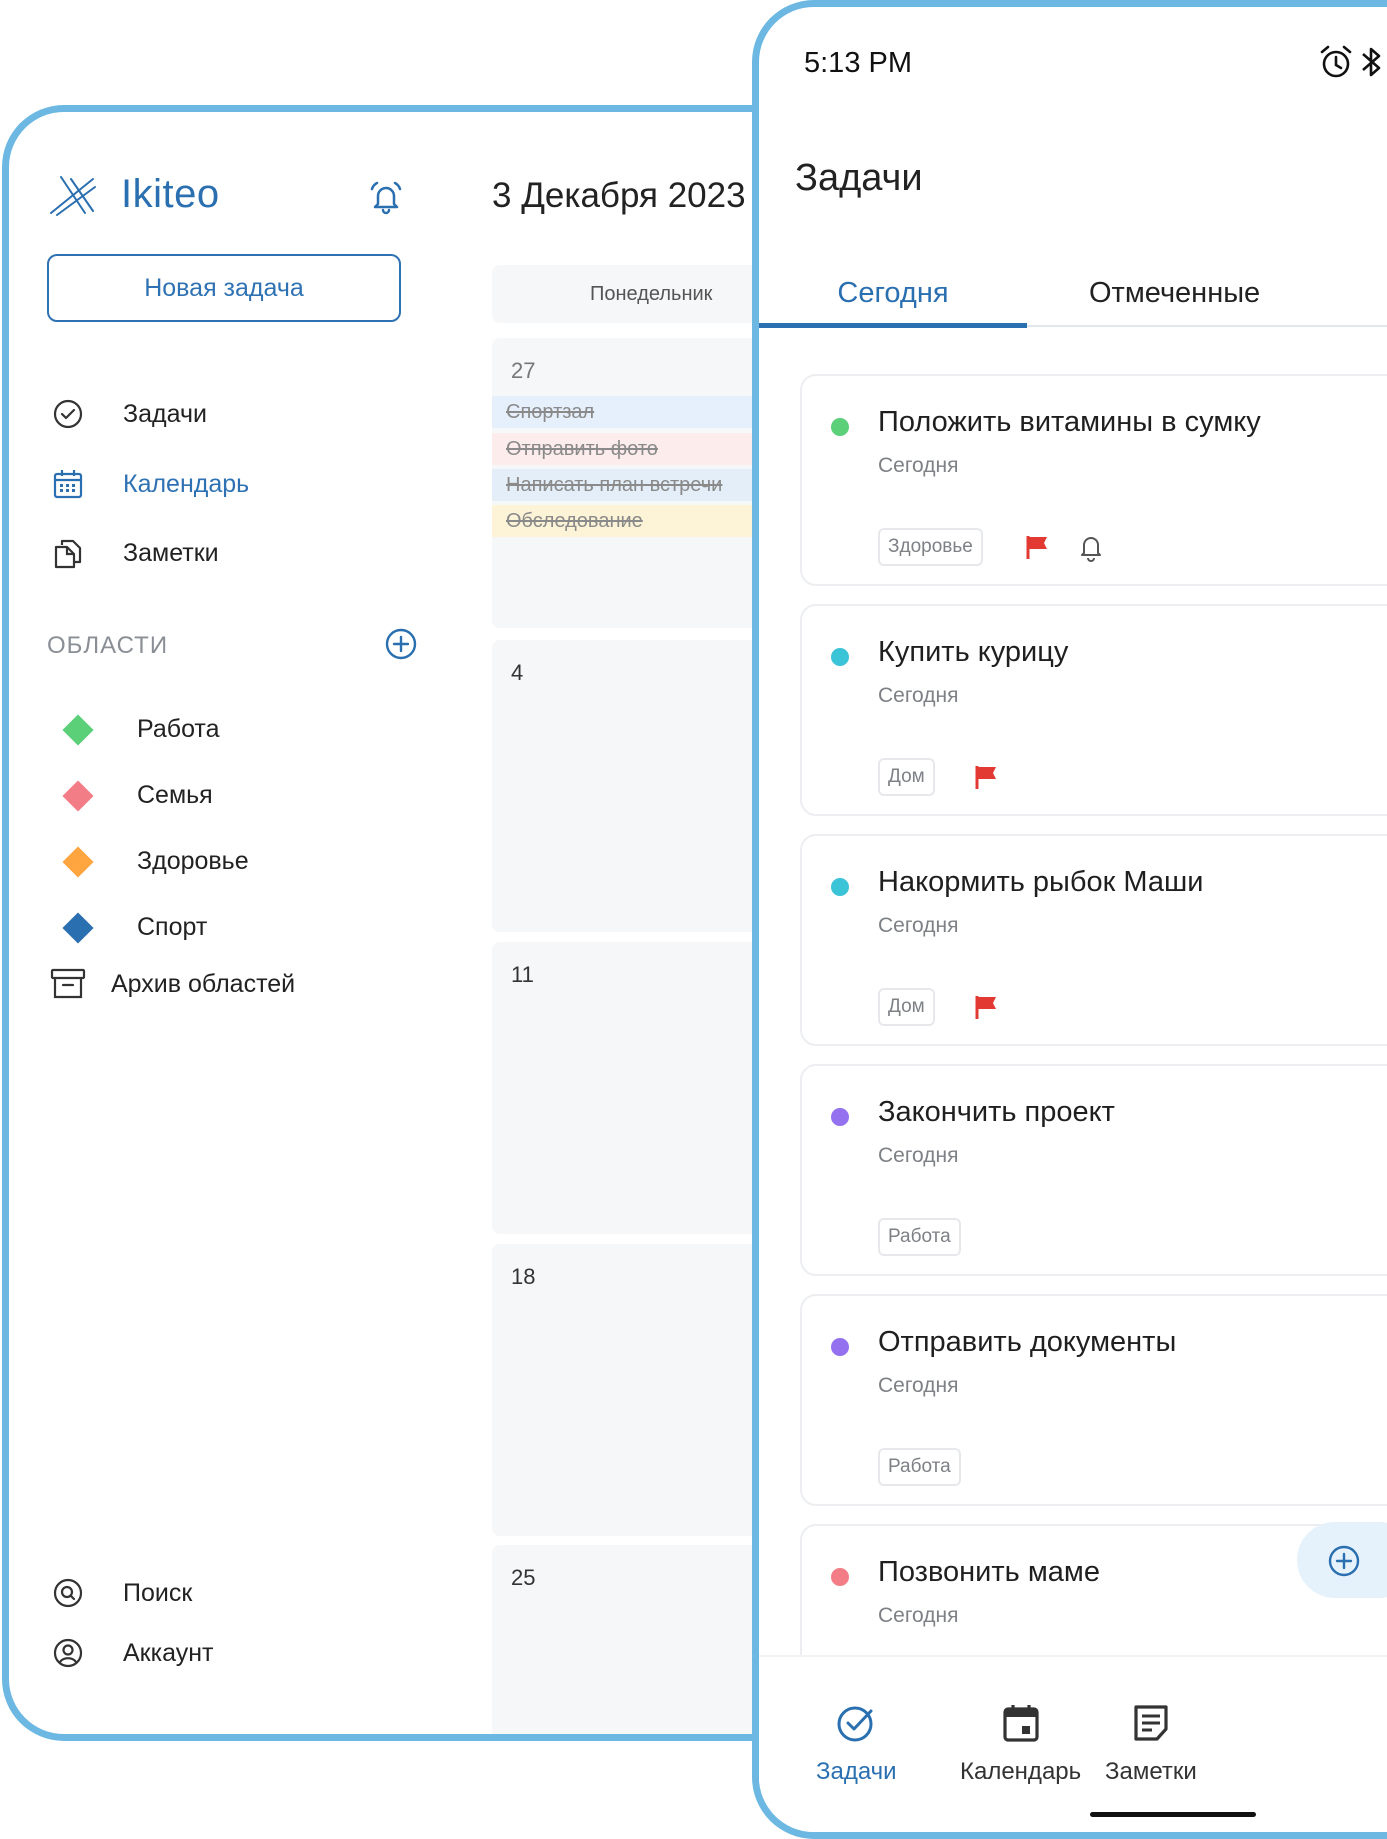 Image resolution: width=1387 pixels, height=1839 pixels. What do you see at coordinates (523, 1577) in the screenshot?
I see `day-number: 25` at bounding box center [523, 1577].